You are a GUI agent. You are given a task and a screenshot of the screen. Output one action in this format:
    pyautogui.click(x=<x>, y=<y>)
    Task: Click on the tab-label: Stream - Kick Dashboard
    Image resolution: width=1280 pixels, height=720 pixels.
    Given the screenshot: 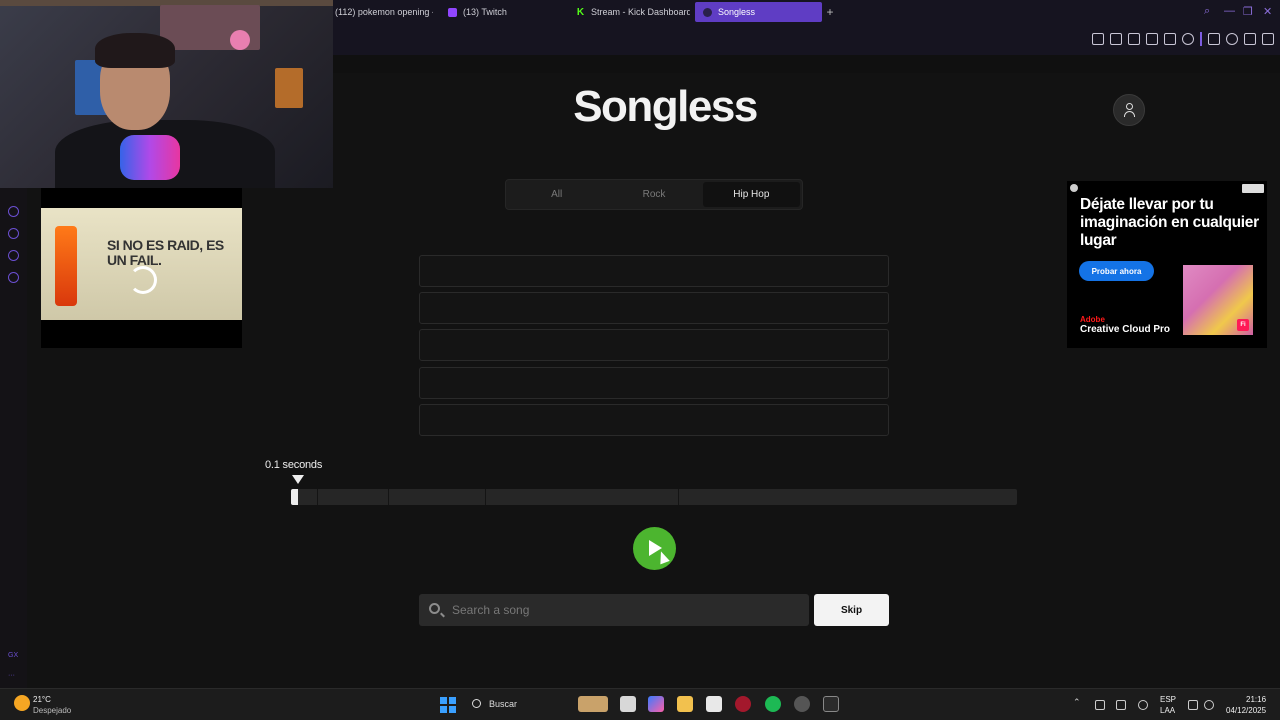 What is the action you would take?
    pyautogui.click(x=640, y=12)
    